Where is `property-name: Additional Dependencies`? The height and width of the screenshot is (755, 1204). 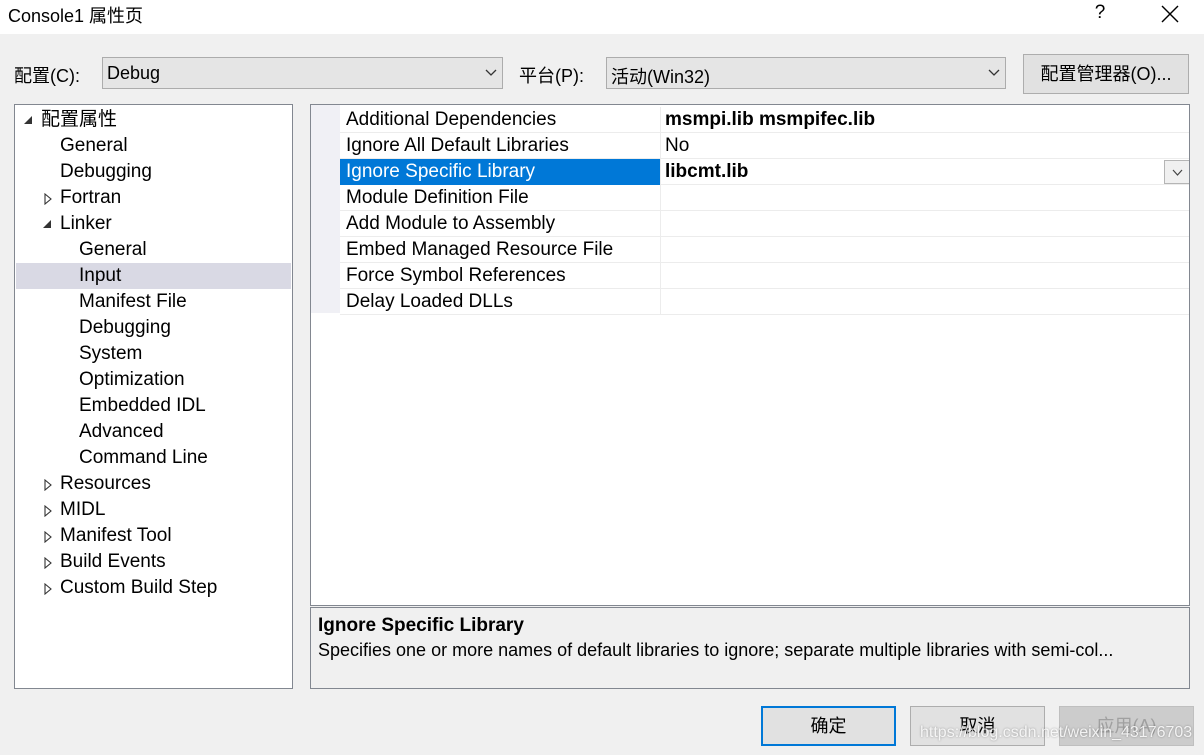
property-name: Additional Dependencies is located at coordinates (451, 119).